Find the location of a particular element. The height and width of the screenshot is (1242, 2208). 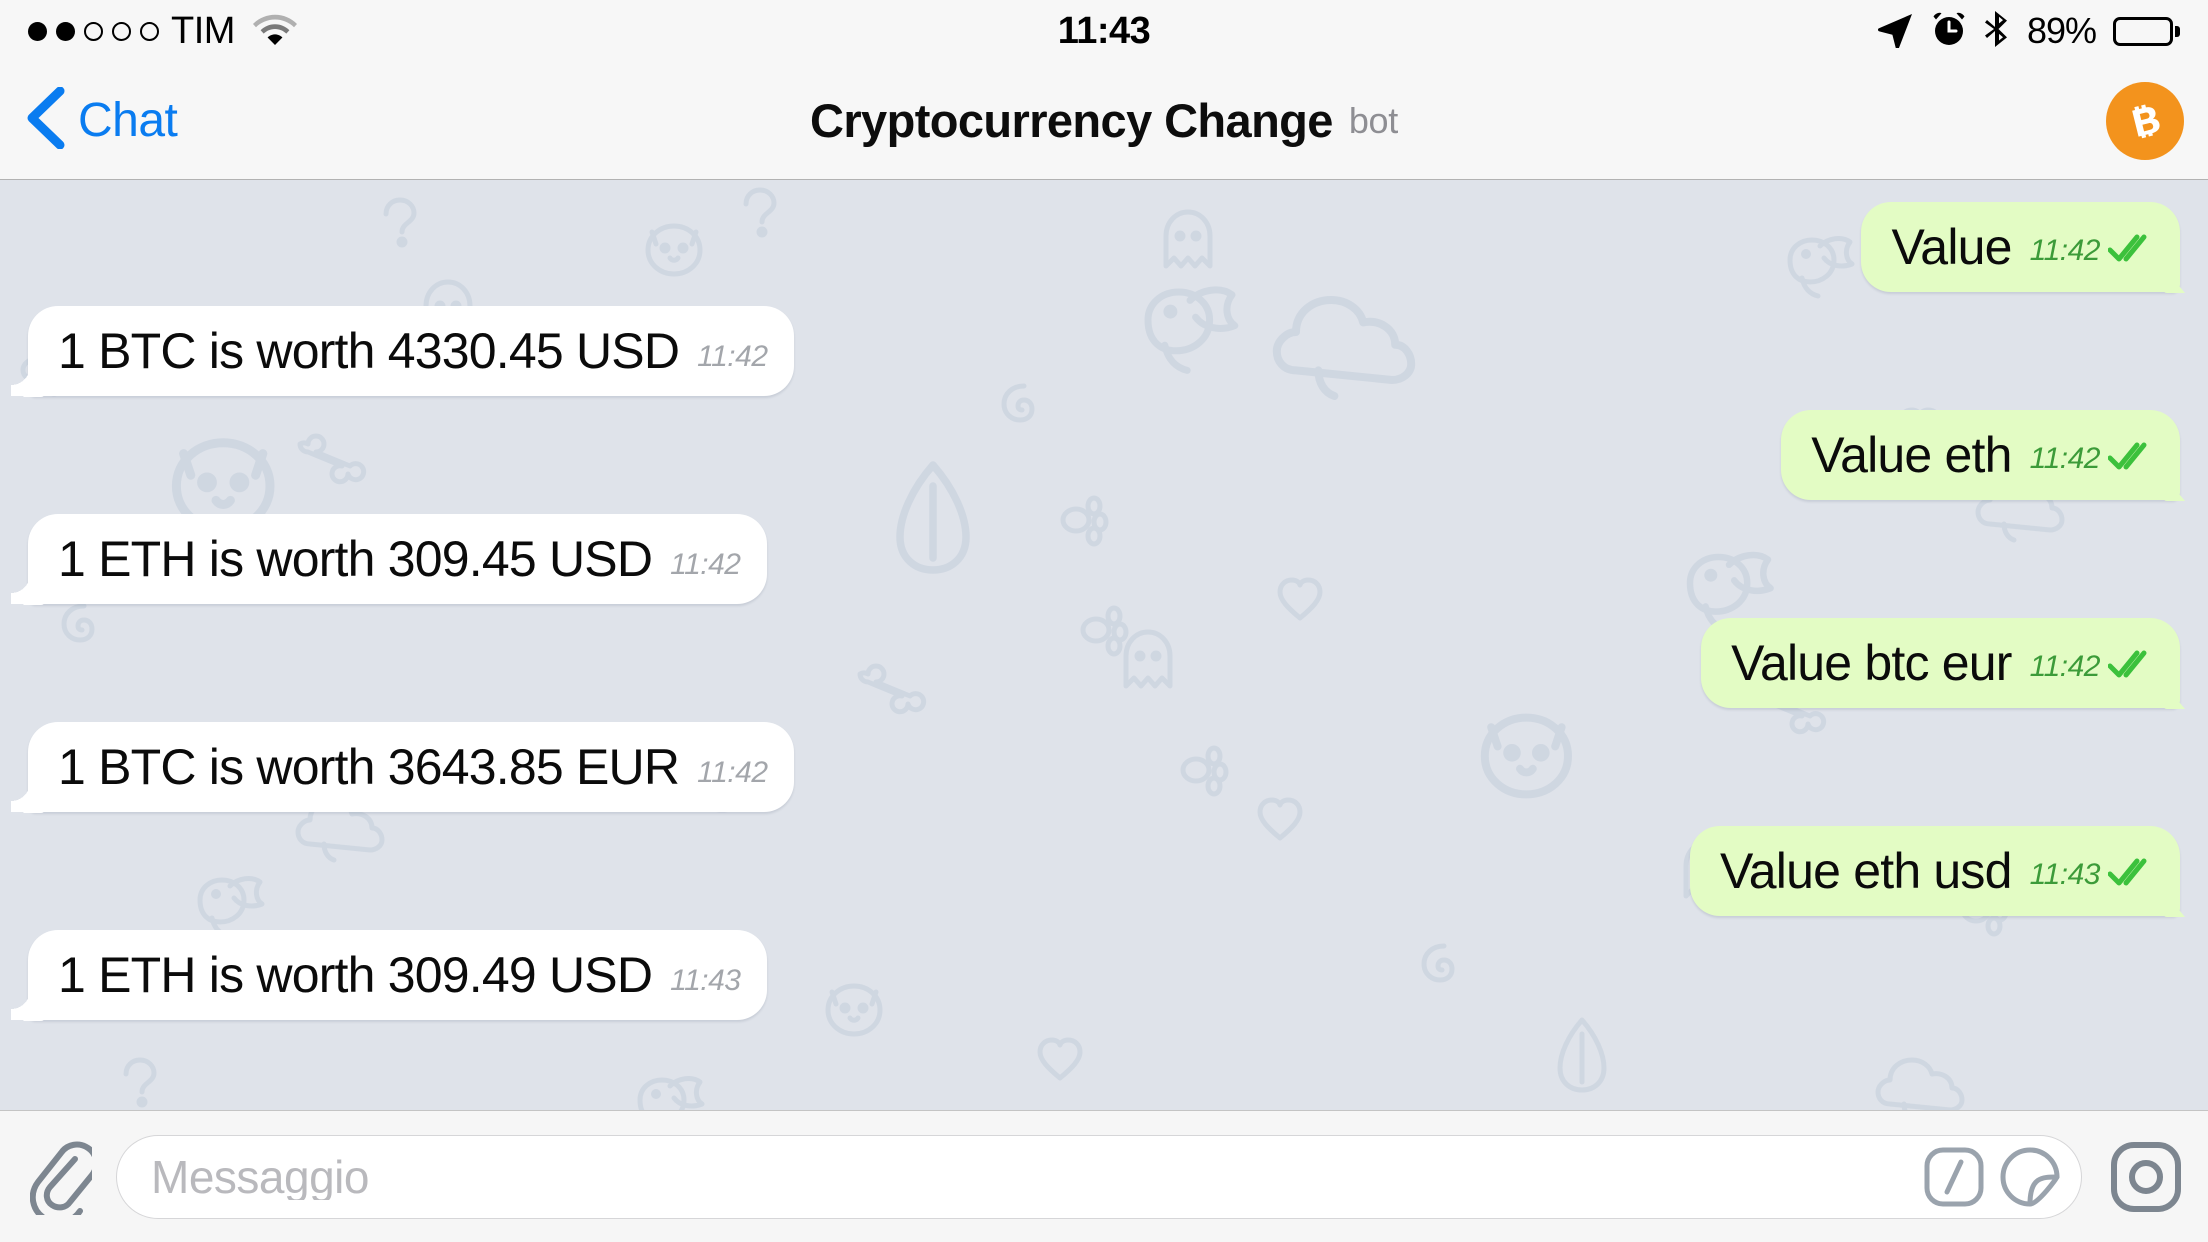

message-row: Value btc eur 11:42 is located at coordinates (1104, 663).